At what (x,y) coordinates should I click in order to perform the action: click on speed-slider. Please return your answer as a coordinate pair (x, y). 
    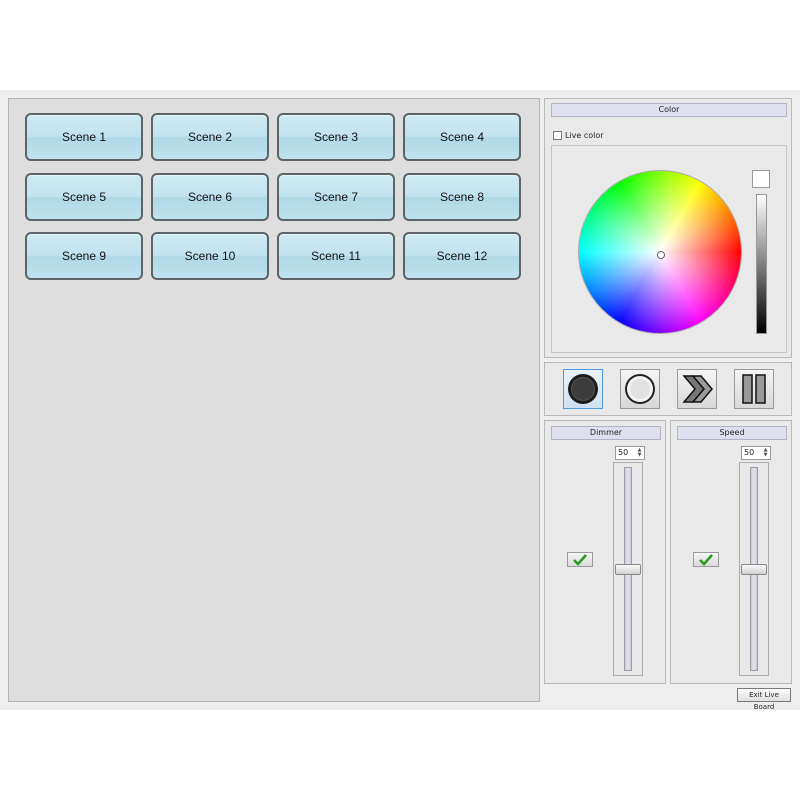
    Looking at the image, I should click on (754, 569).